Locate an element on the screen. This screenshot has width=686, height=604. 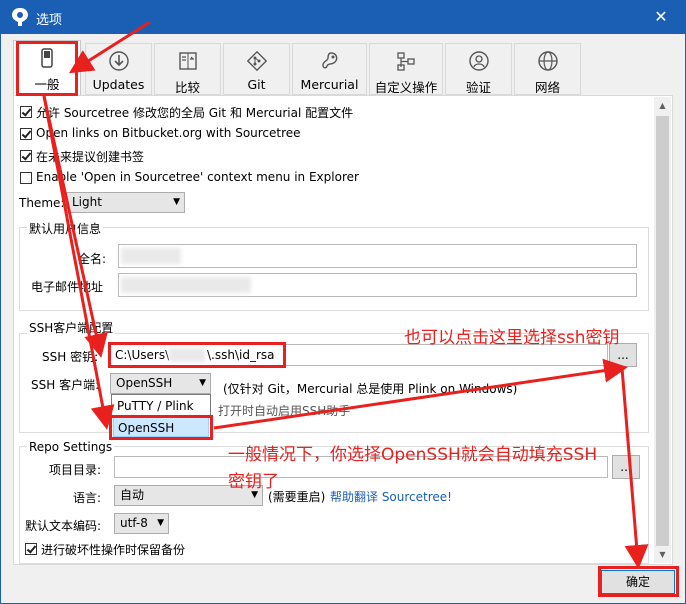
user-info-title: 默认用户信息 is located at coordinates (65, 228).